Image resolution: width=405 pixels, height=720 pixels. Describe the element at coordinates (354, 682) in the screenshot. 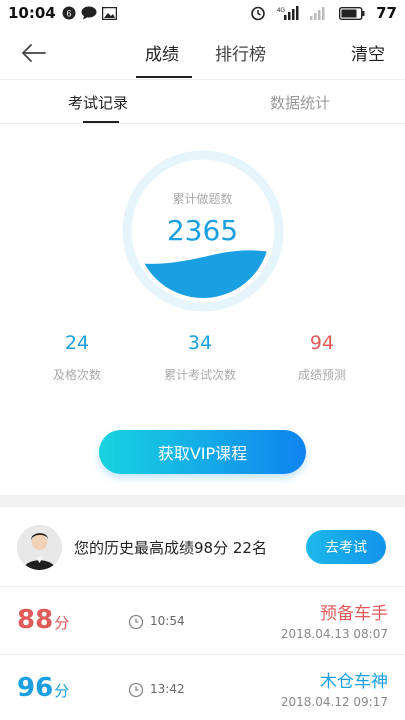

I see `record-title: 木仓车神` at that location.